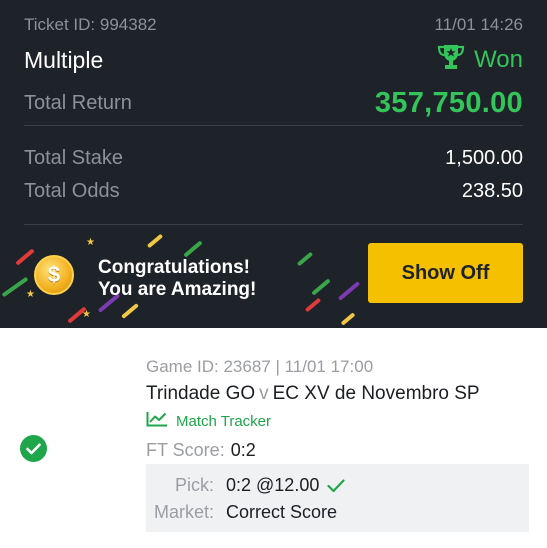  I want to click on versus-label: v, so click(264, 393).